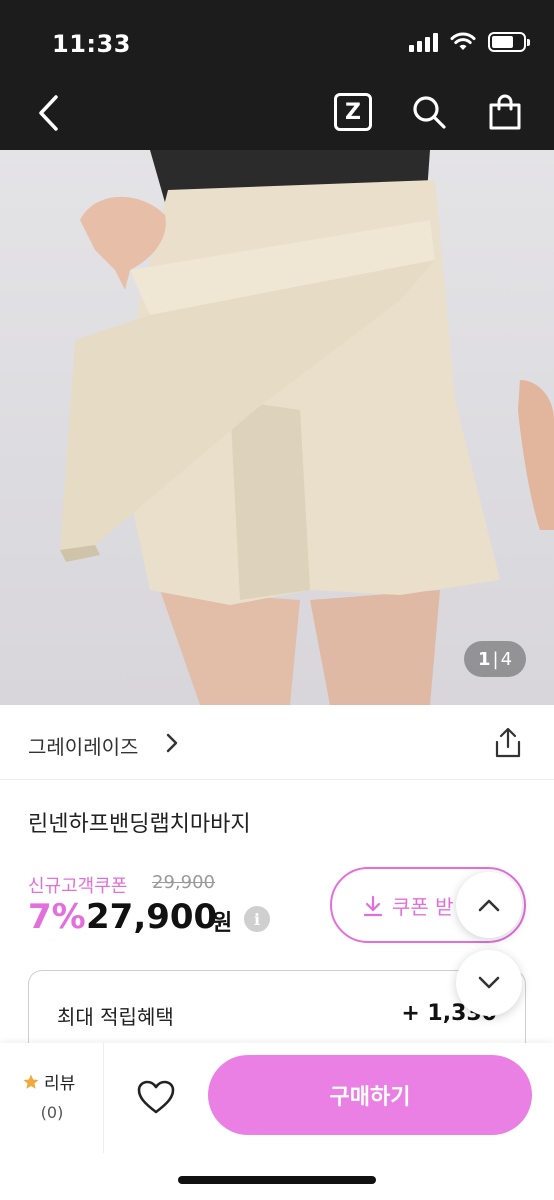 The width and height of the screenshot is (554, 1200). I want to click on info-icon: i, so click(257, 919).